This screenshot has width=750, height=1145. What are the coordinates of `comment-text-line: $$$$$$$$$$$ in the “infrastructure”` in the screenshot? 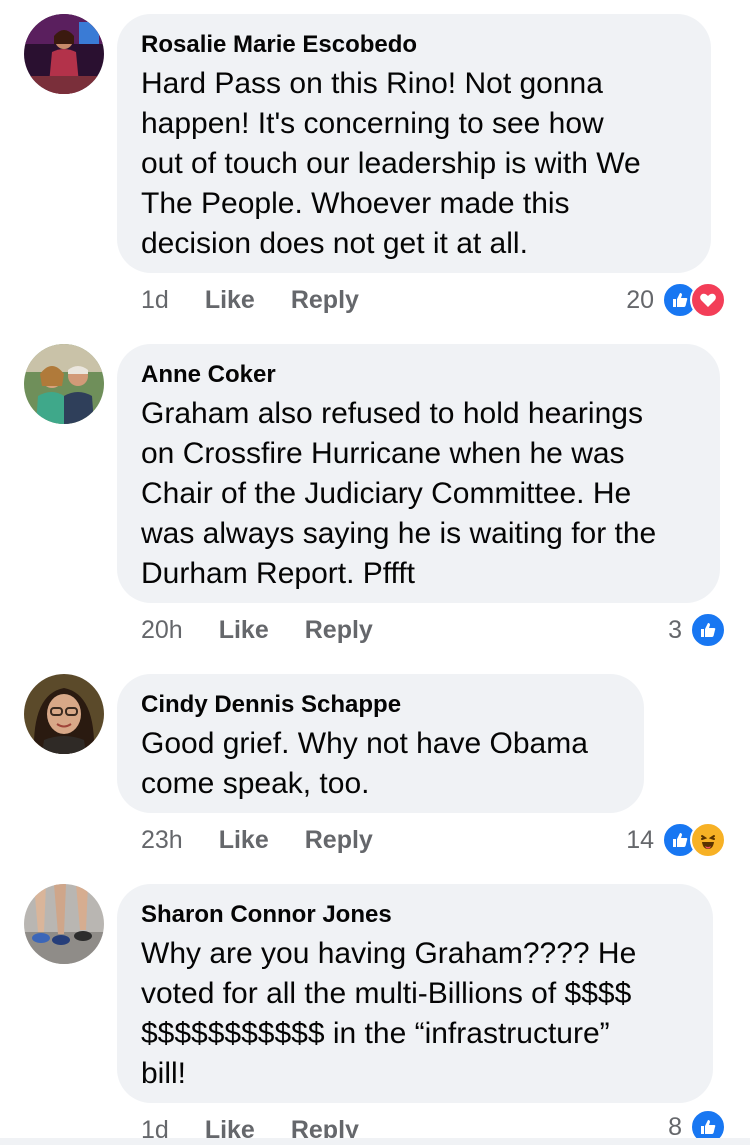 It's located at (375, 1033).